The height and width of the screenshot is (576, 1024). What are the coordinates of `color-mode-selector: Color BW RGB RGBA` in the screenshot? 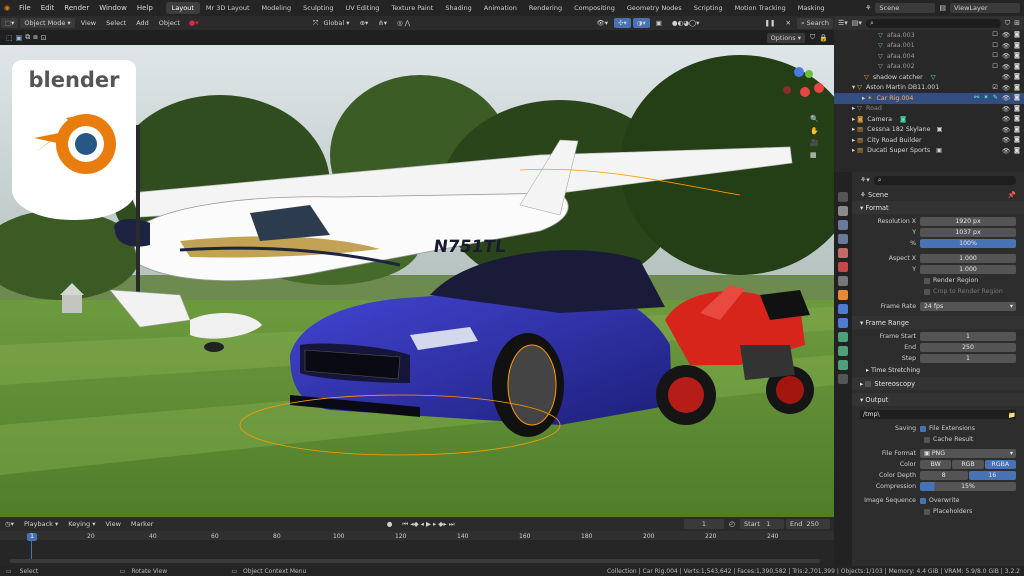 It's located at (938, 464).